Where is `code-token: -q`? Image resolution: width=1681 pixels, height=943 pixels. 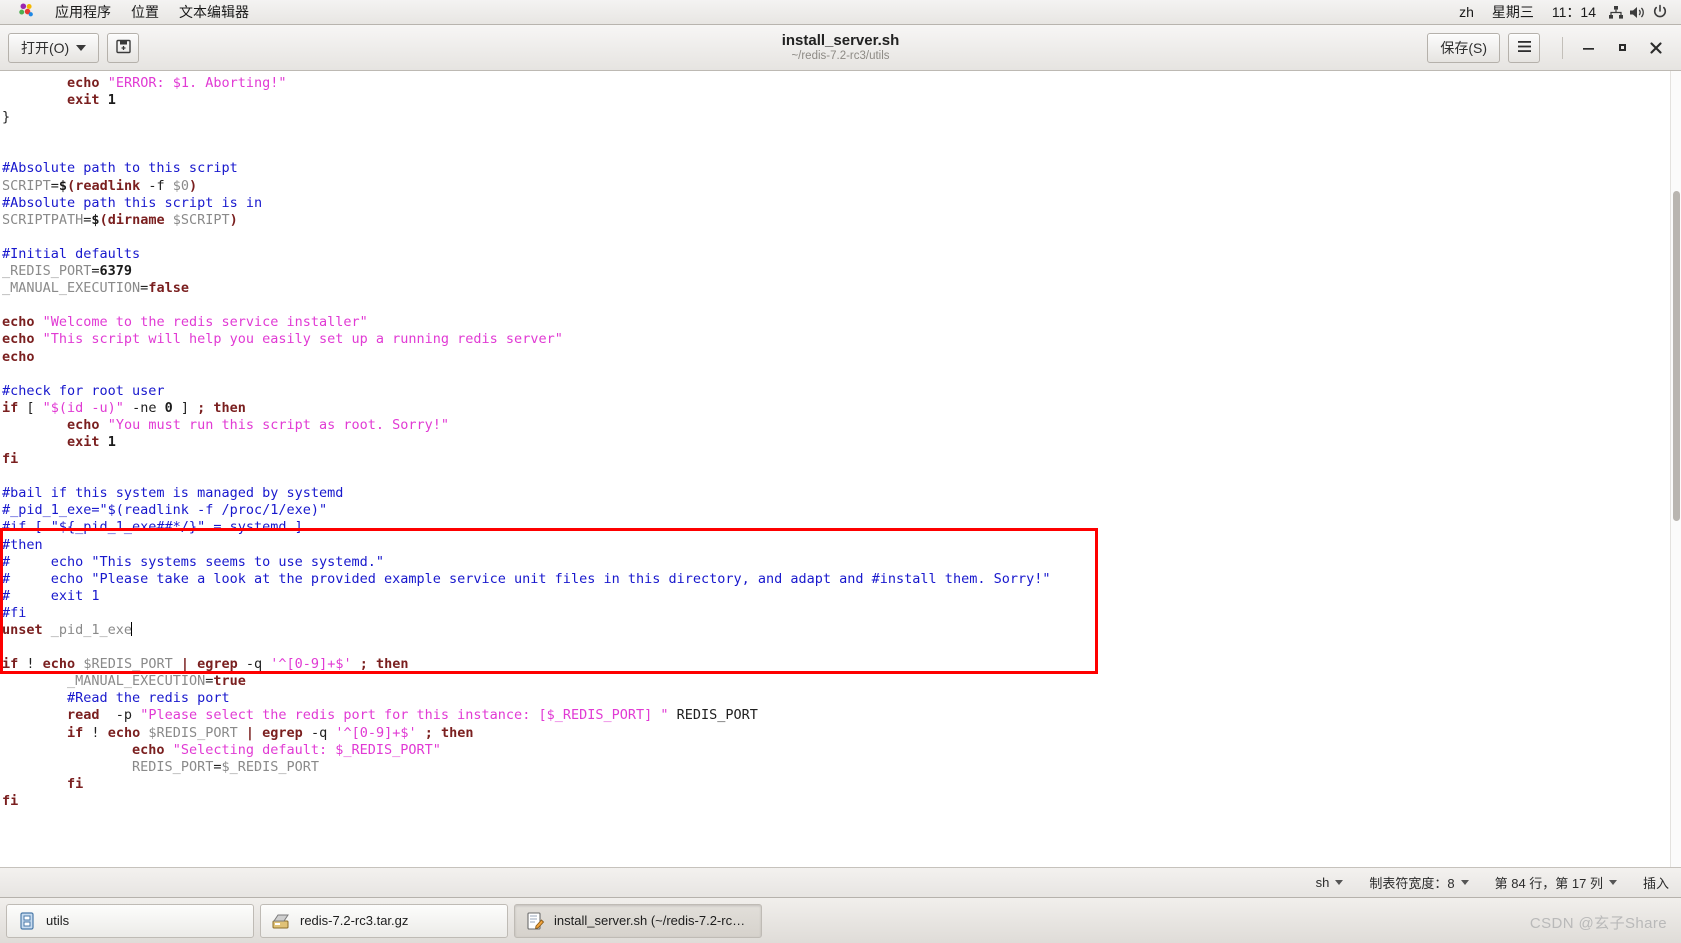 code-token: -q is located at coordinates (254, 664).